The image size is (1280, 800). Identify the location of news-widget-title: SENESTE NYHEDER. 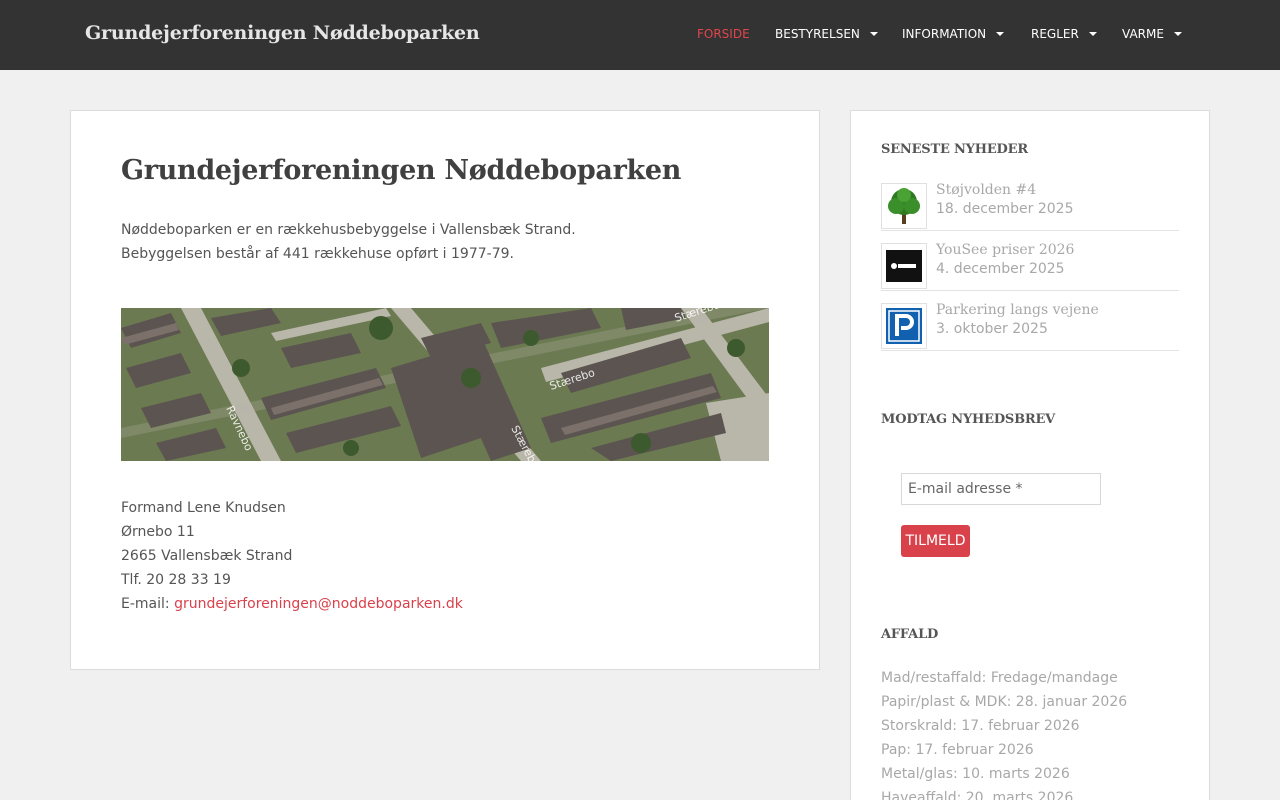
(954, 149).